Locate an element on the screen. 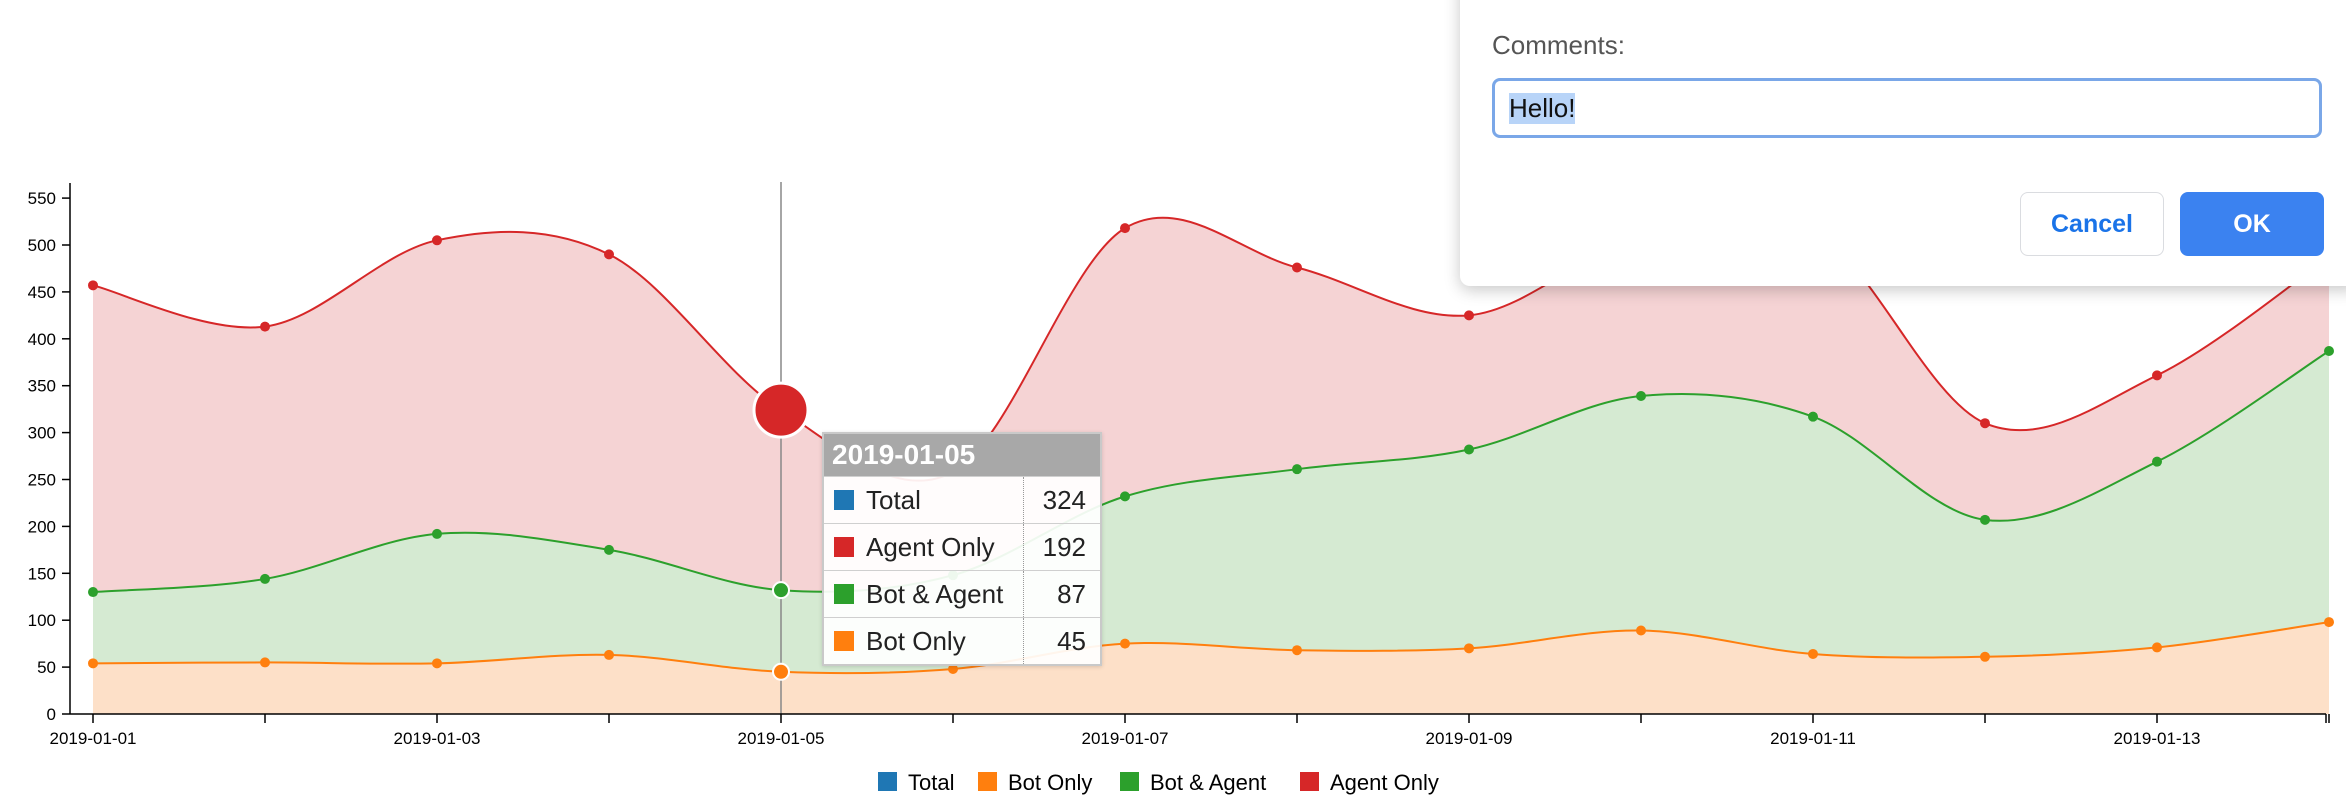 This screenshot has width=2346, height=810. y-tick-label: 300 is located at coordinates (42, 433).